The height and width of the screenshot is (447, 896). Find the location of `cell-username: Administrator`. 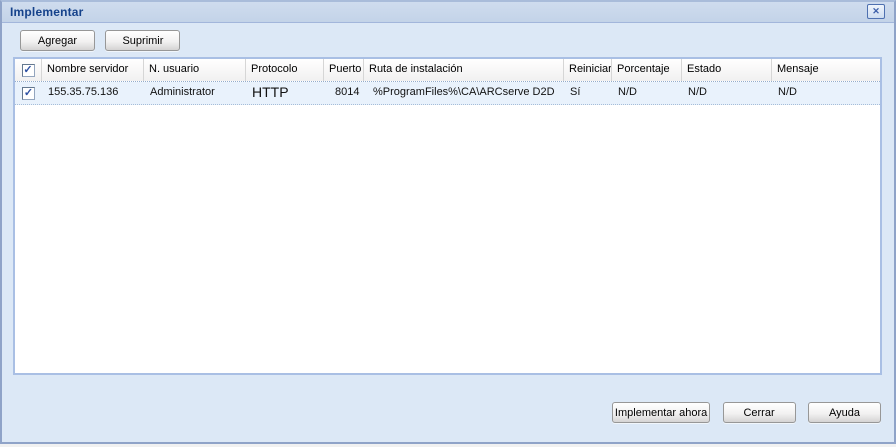

cell-username: Administrator is located at coordinates (182, 92).